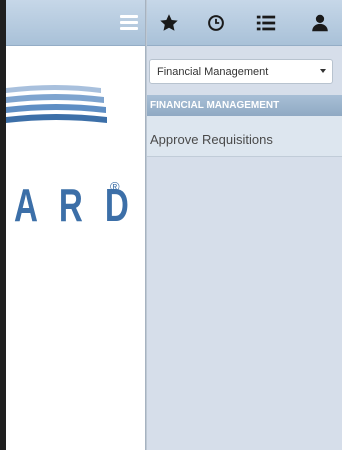  I want to click on logo-arcs-graphic, so click(56, 104).